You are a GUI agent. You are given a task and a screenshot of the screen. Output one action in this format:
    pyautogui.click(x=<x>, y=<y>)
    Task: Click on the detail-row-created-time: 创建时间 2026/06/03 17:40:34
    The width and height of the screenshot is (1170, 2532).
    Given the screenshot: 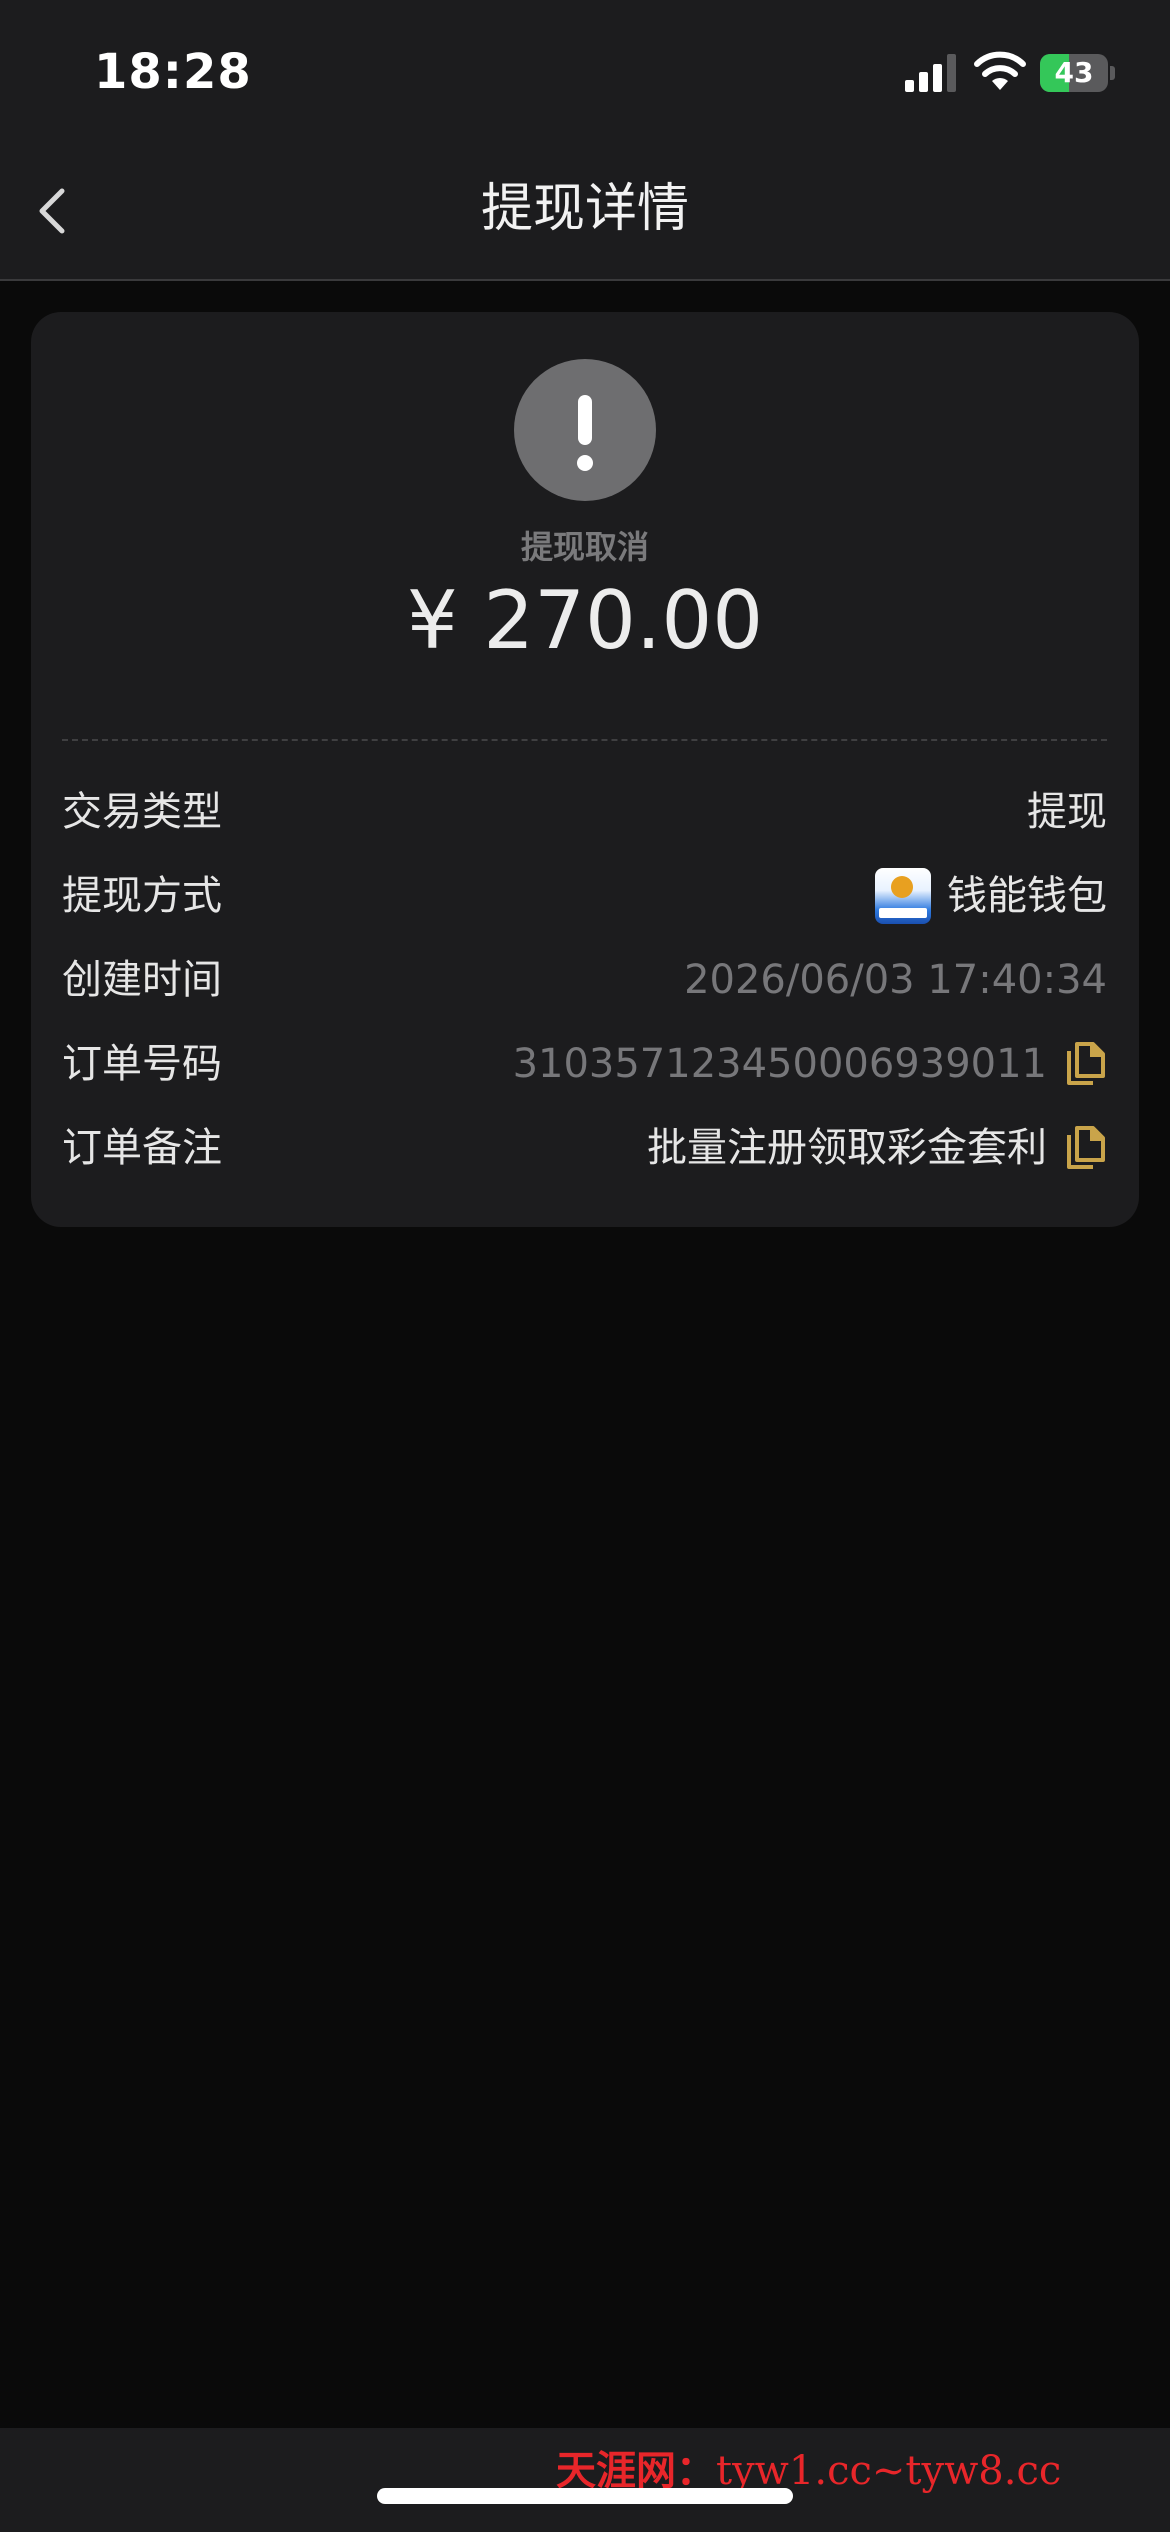 What is the action you would take?
    pyautogui.click(x=584, y=980)
    